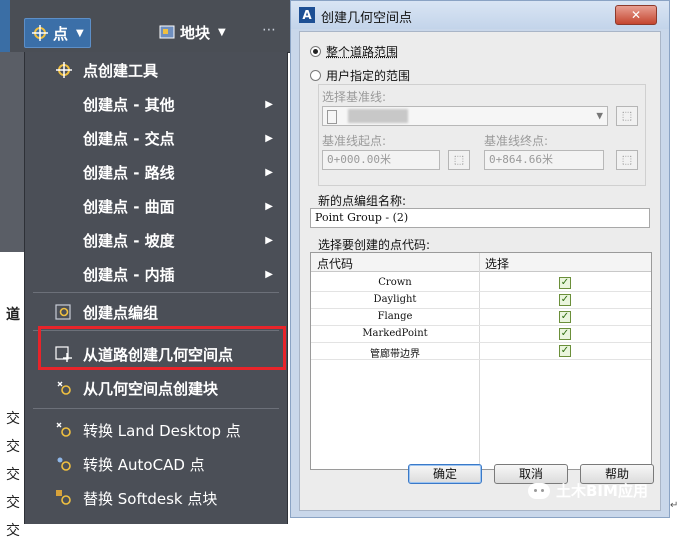 Image resolution: width=680 pixels, height=540 pixels. I want to click on convert-autocad-icon, so click(64, 464).